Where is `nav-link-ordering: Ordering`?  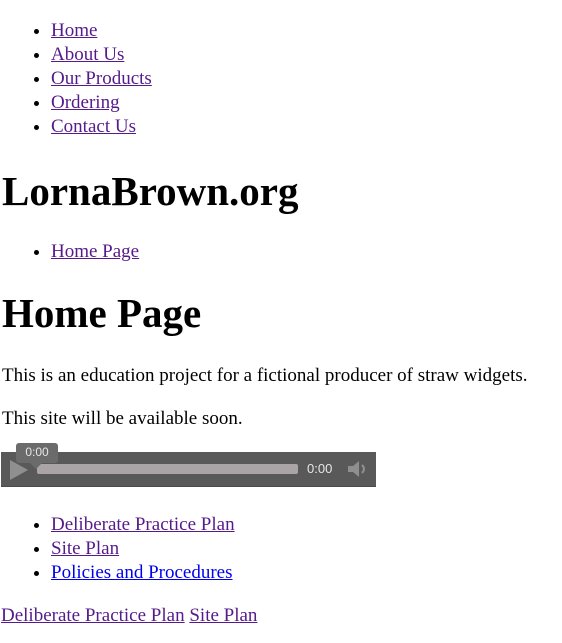 nav-link-ordering: Ordering is located at coordinates (85, 102).